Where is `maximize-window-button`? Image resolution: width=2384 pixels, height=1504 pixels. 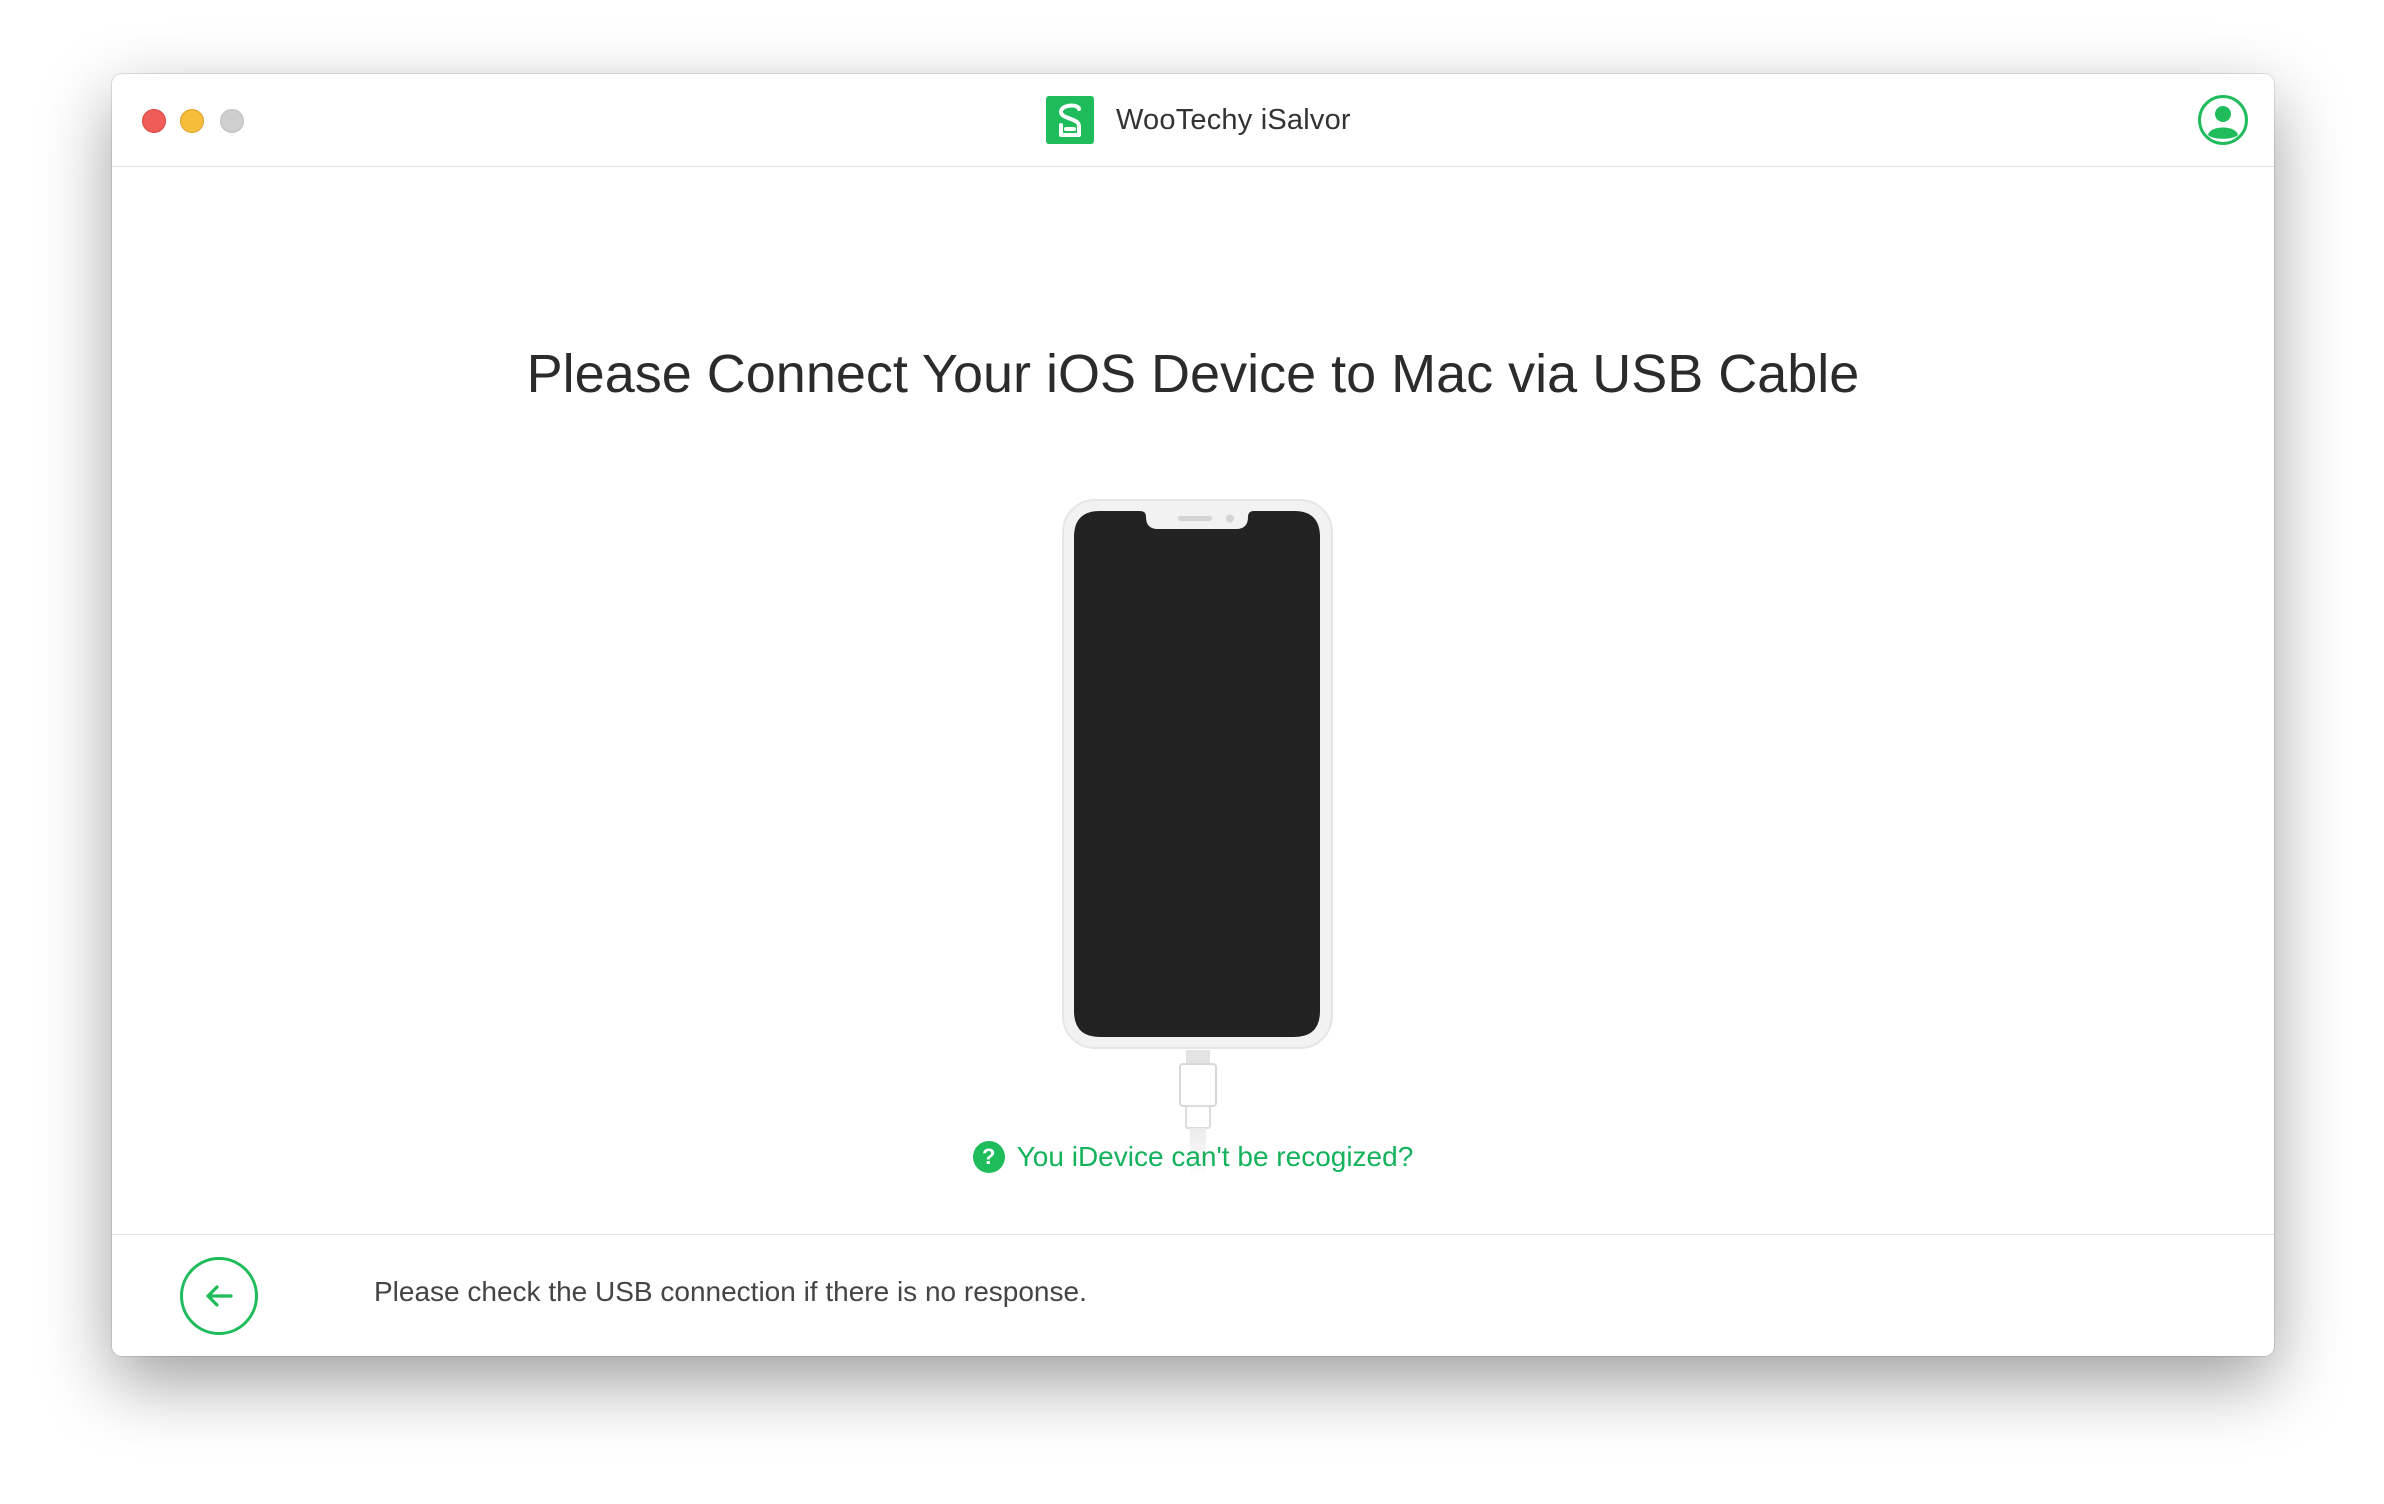 maximize-window-button is located at coordinates (232, 121).